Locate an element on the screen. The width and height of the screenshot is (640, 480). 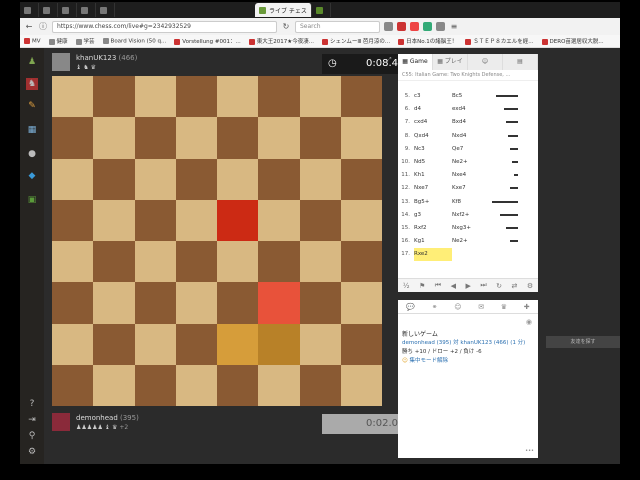
white-move: Nxe7 is located at coordinates (433, 188).